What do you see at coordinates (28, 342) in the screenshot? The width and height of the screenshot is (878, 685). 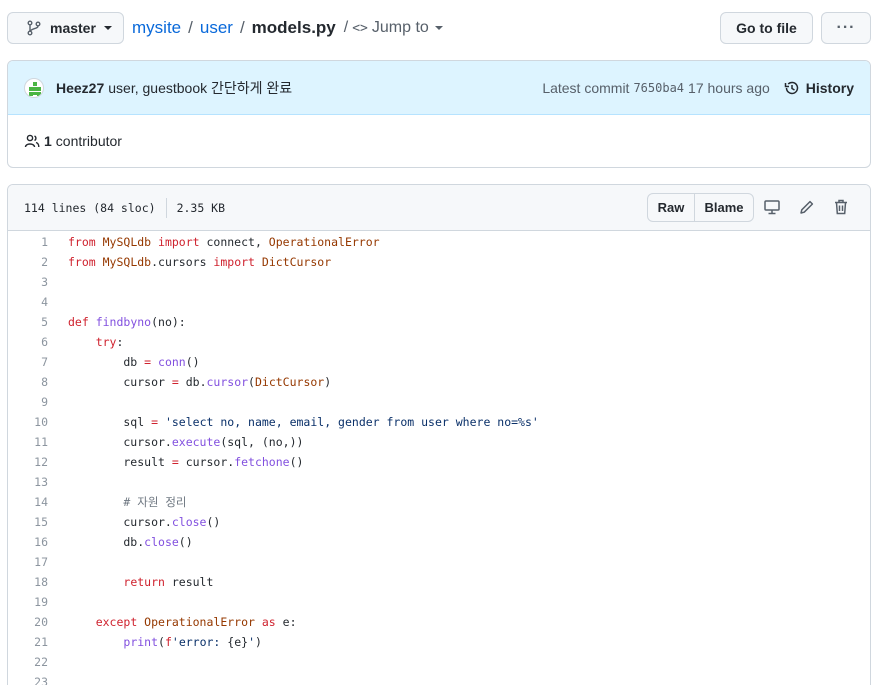 I see `line-number: 6` at bounding box center [28, 342].